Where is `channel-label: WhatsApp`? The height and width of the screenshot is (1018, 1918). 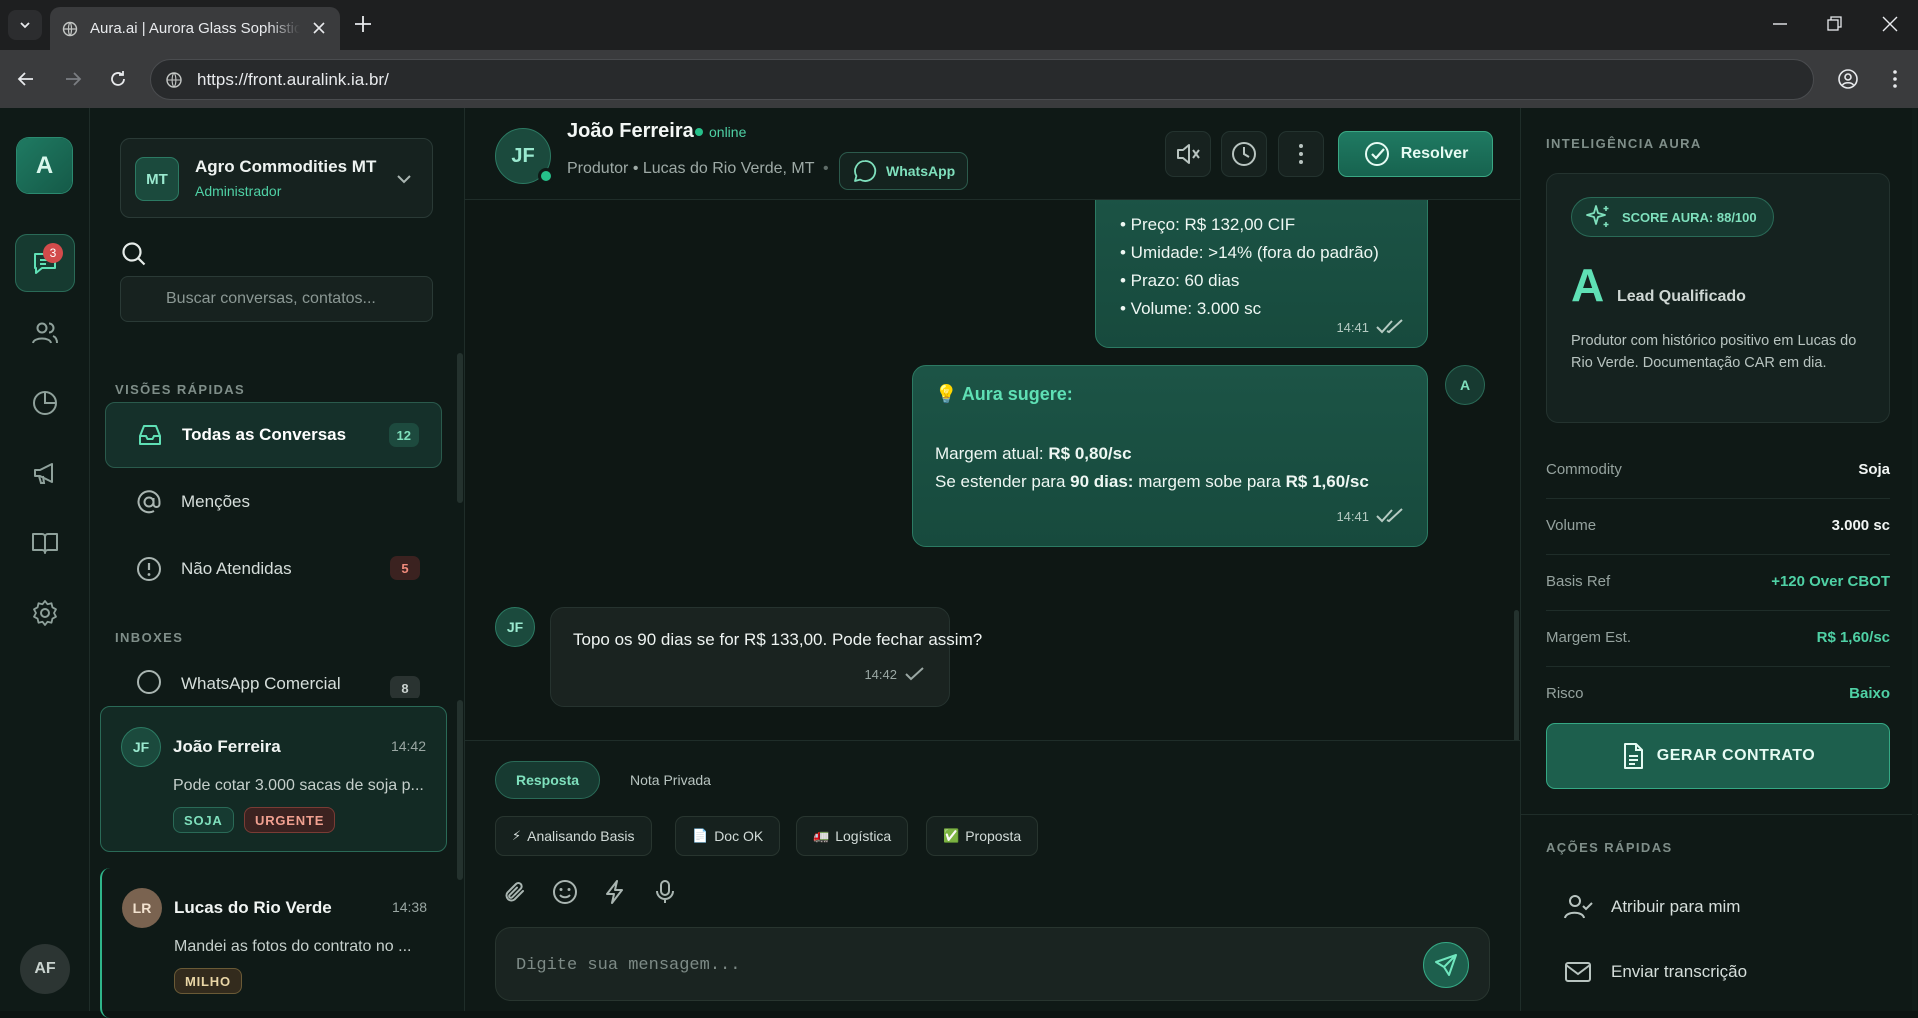
channel-label: WhatsApp is located at coordinates (921, 171).